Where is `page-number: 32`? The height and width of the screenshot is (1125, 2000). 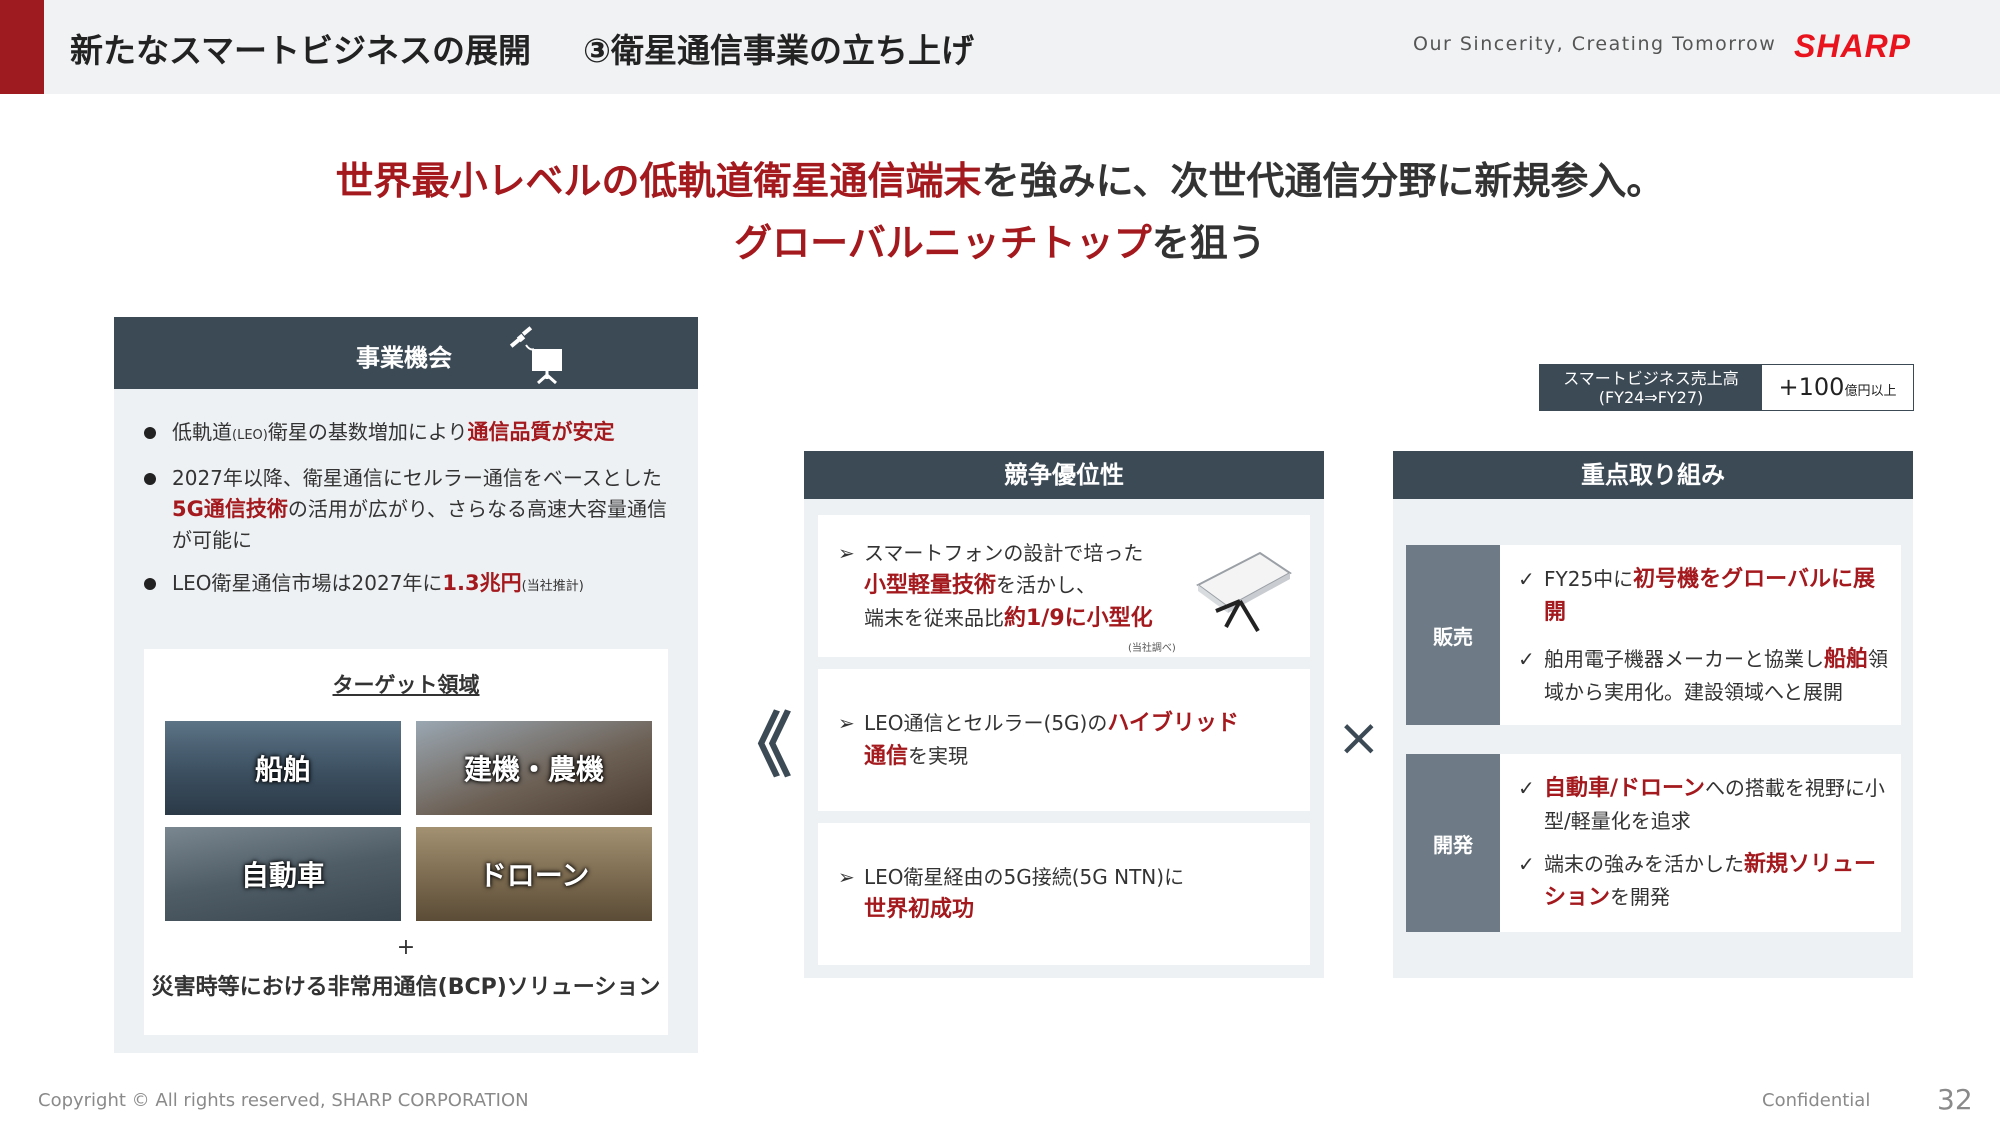
page-number: 32 is located at coordinates (1955, 1099).